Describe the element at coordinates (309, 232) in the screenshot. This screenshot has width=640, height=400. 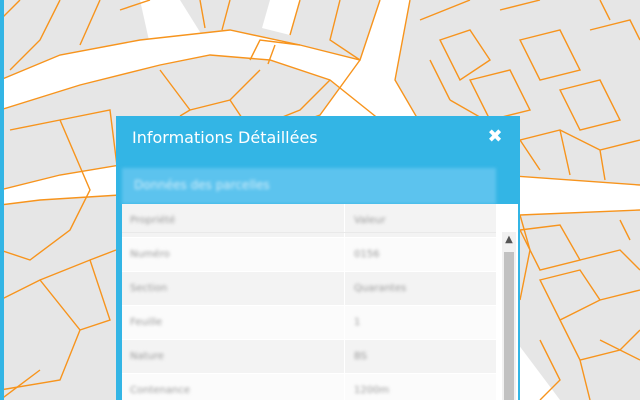
I see `table-divider` at that location.